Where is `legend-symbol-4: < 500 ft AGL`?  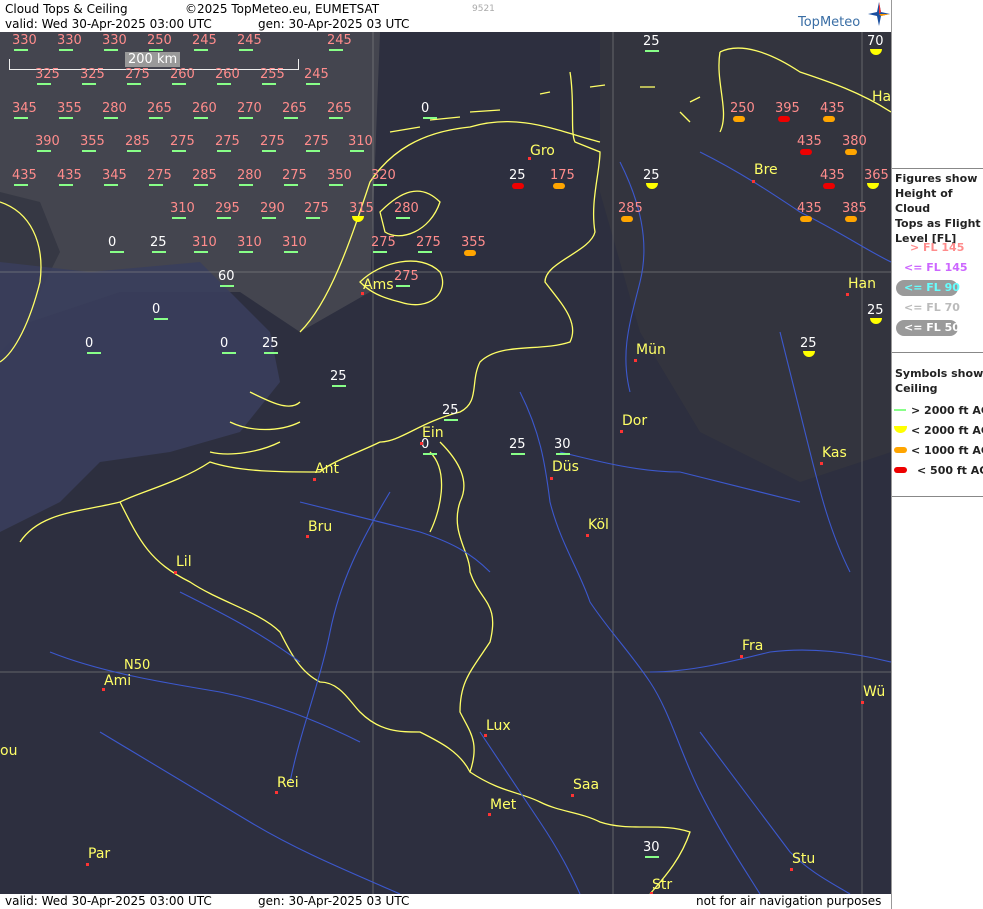
legend-symbol-4: < 500 ft AGL is located at coordinates (950, 470).